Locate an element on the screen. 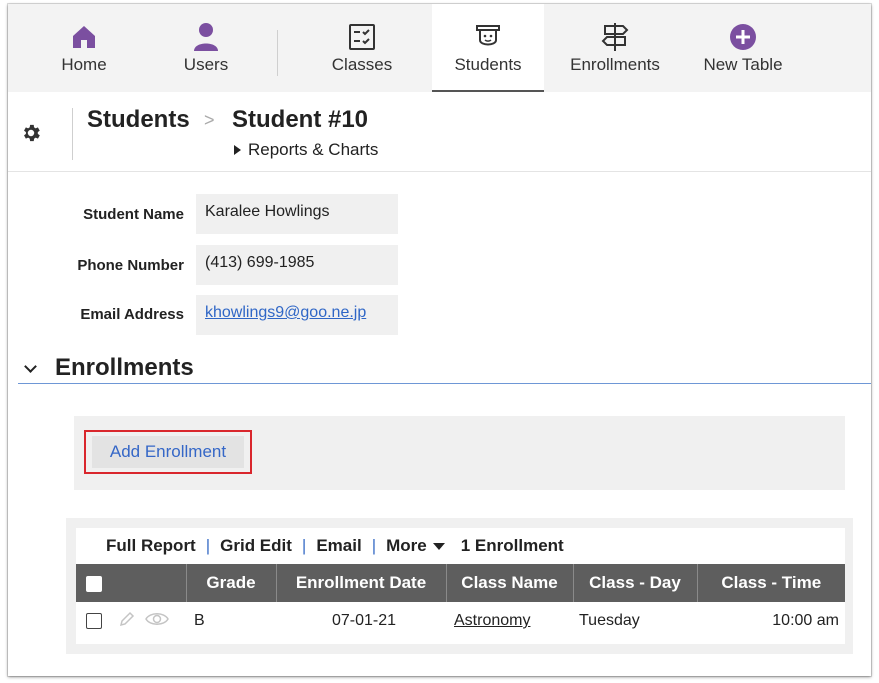  row-actions is located at coordinates (131, 621).